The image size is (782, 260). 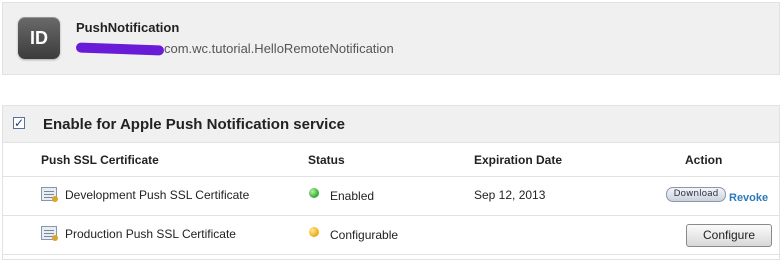 I want to click on configure-button: Configure, so click(x=729, y=235).